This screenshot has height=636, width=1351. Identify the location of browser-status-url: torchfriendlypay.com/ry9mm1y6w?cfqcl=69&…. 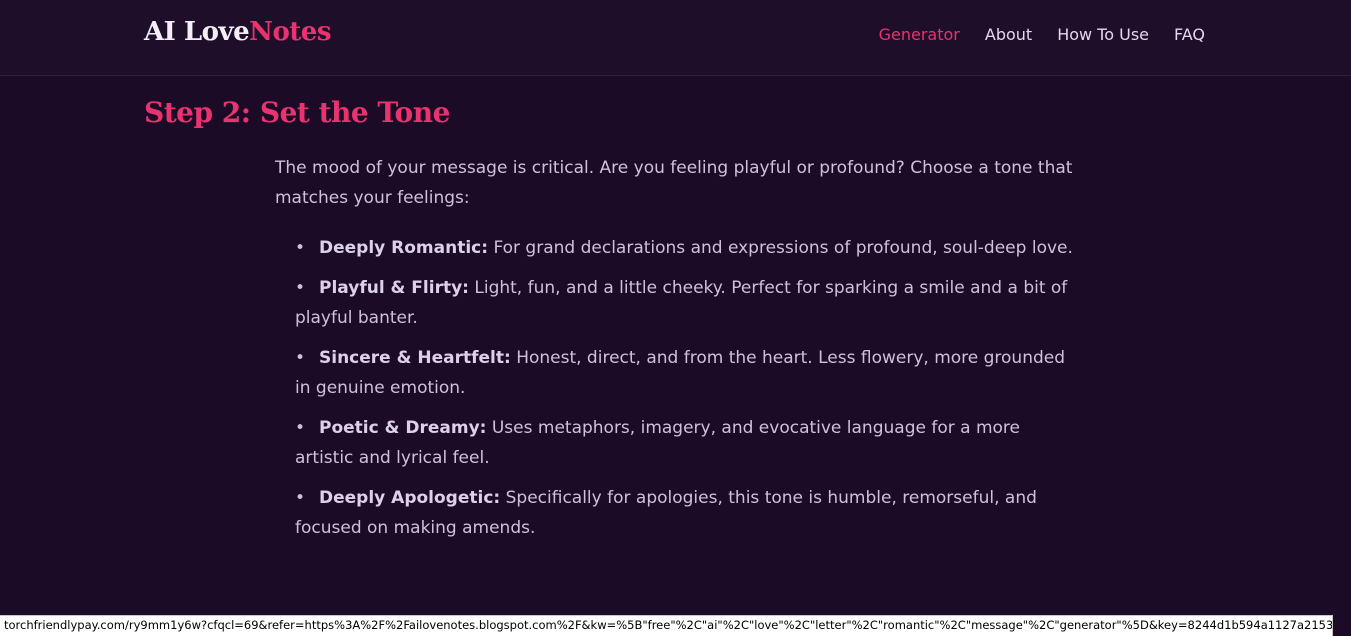
(666, 625).